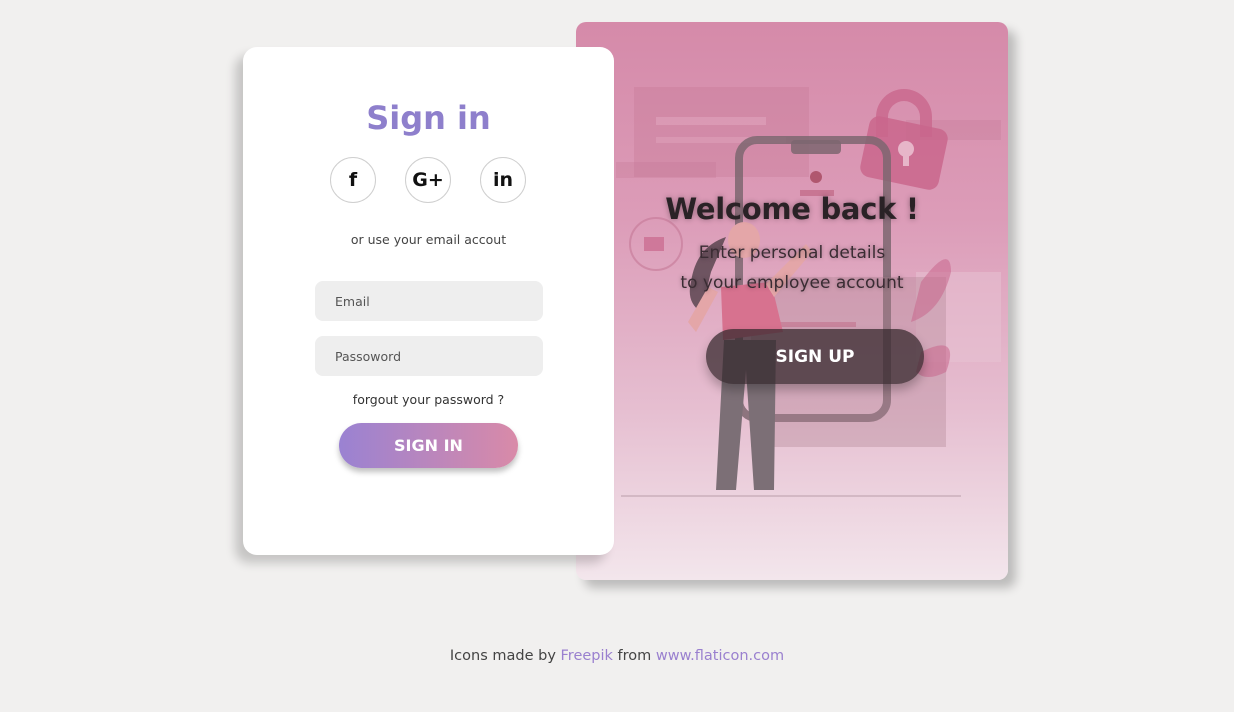 This screenshot has width=1234, height=712. What do you see at coordinates (428, 399) in the screenshot?
I see `forgot-password-link: forgout your password ?` at bounding box center [428, 399].